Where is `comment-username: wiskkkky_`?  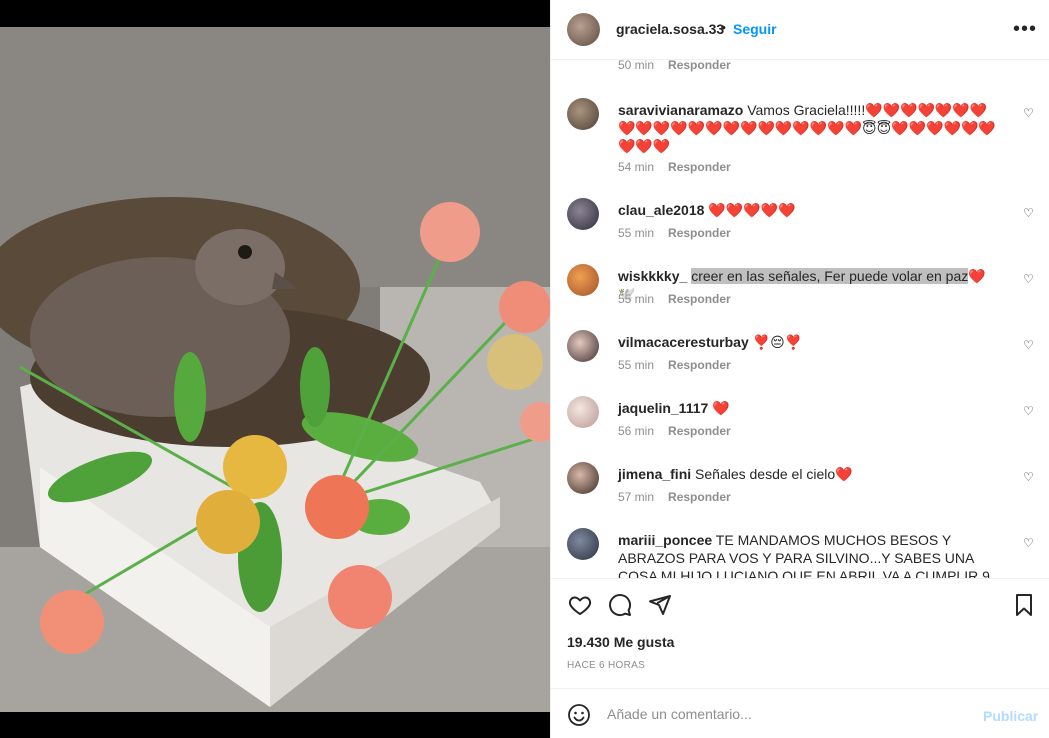
comment-username: wiskkkky_ is located at coordinates (652, 276).